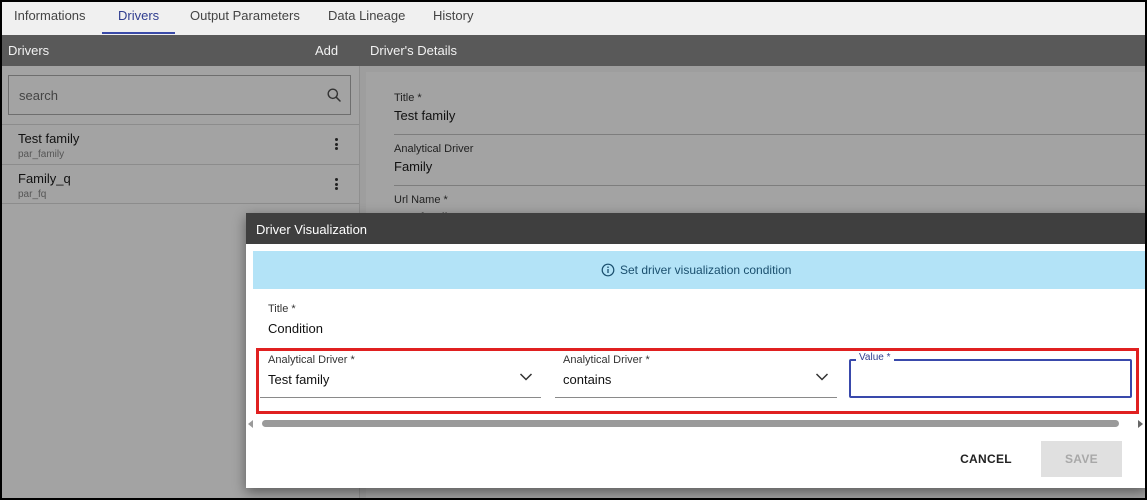 This screenshot has height=500, width=1147. Describe the element at coordinates (413, 166) in the screenshot. I see `field-value: Family` at that location.